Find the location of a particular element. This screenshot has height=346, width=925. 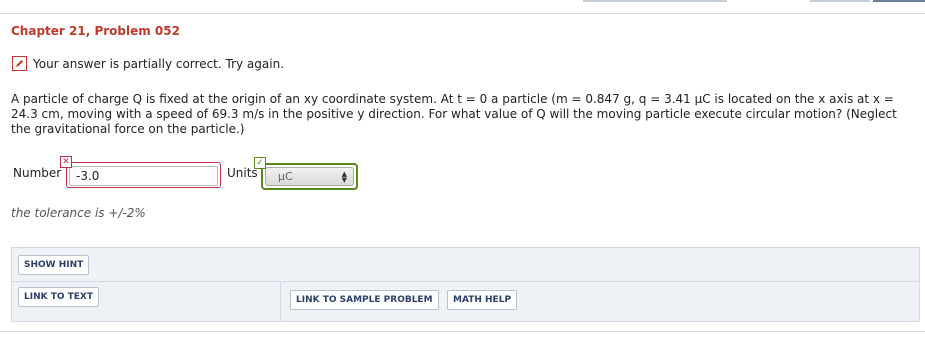

check-icon: ✓ is located at coordinates (260, 163).